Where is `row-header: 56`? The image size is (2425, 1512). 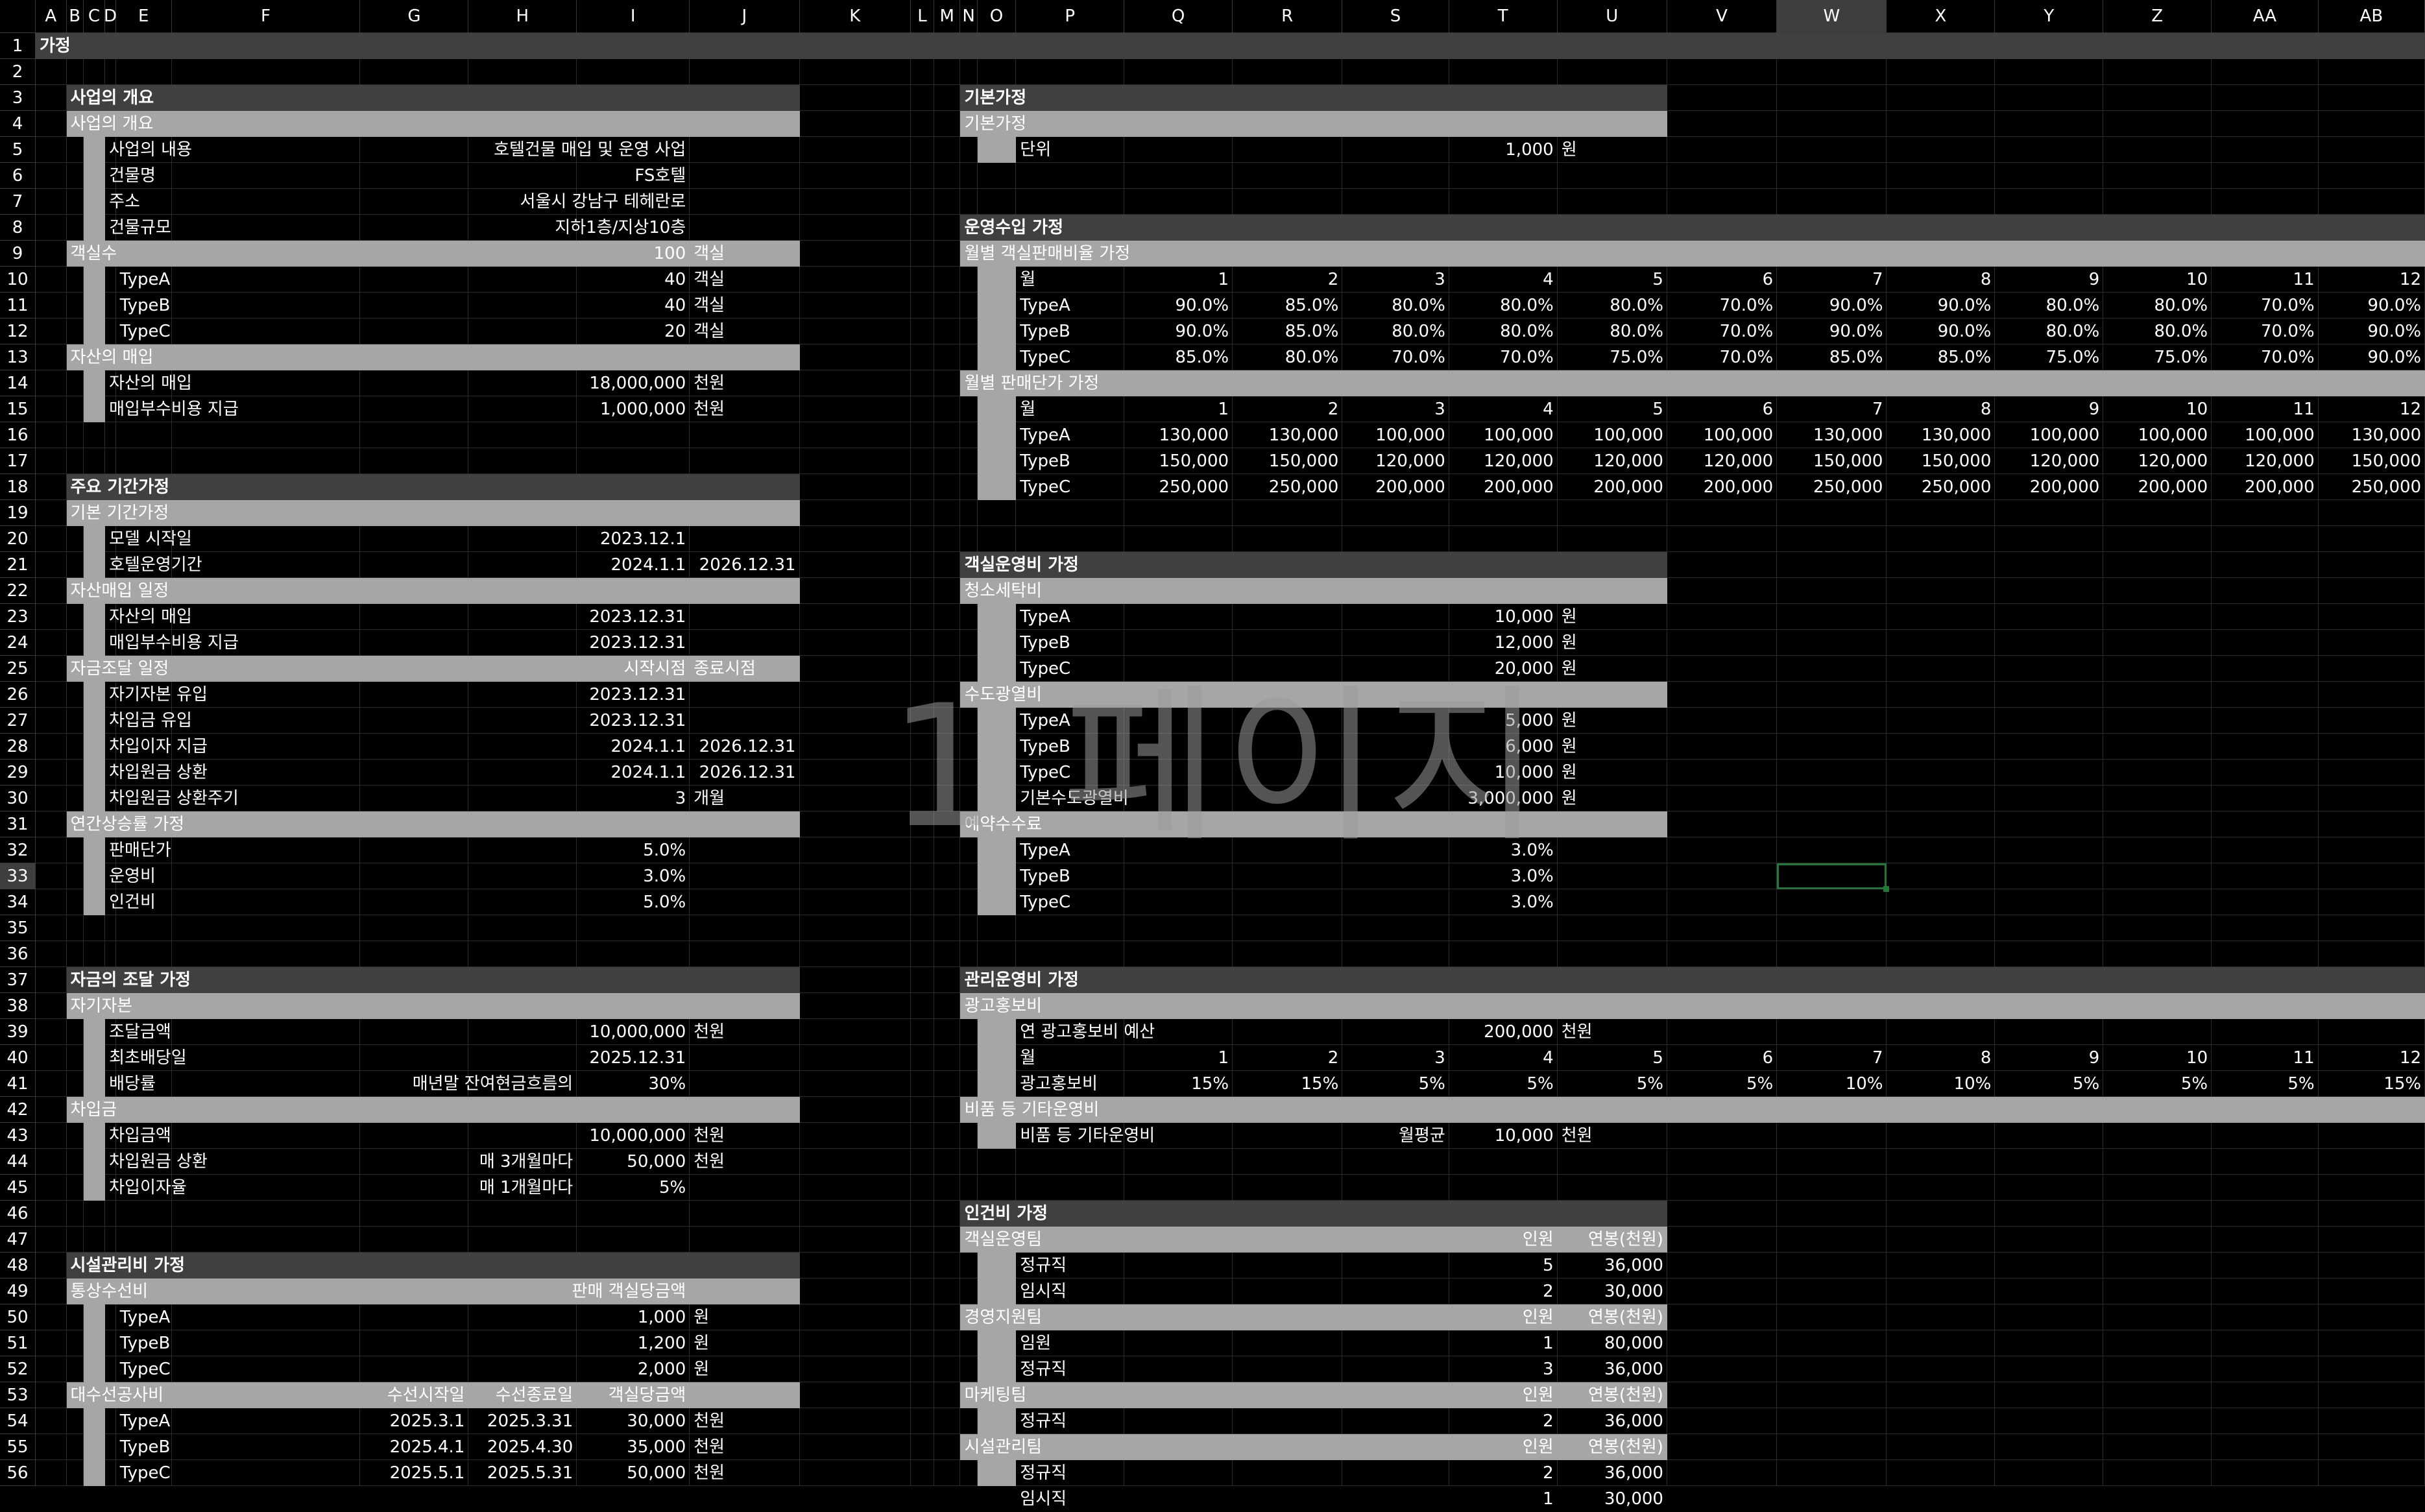 row-header: 56 is located at coordinates (18, 1473).